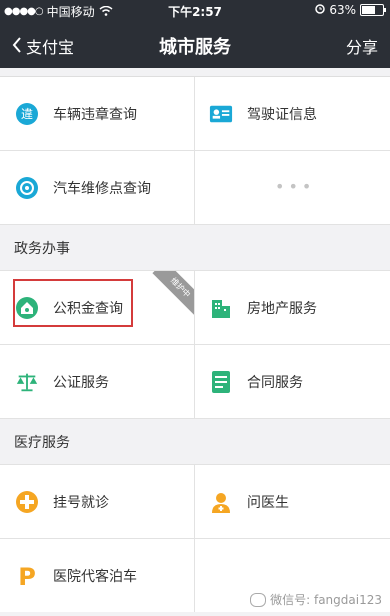 This screenshot has width=390, height=616. What do you see at coordinates (275, 382) in the screenshot?
I see `service-label: 合同服务` at bounding box center [275, 382].